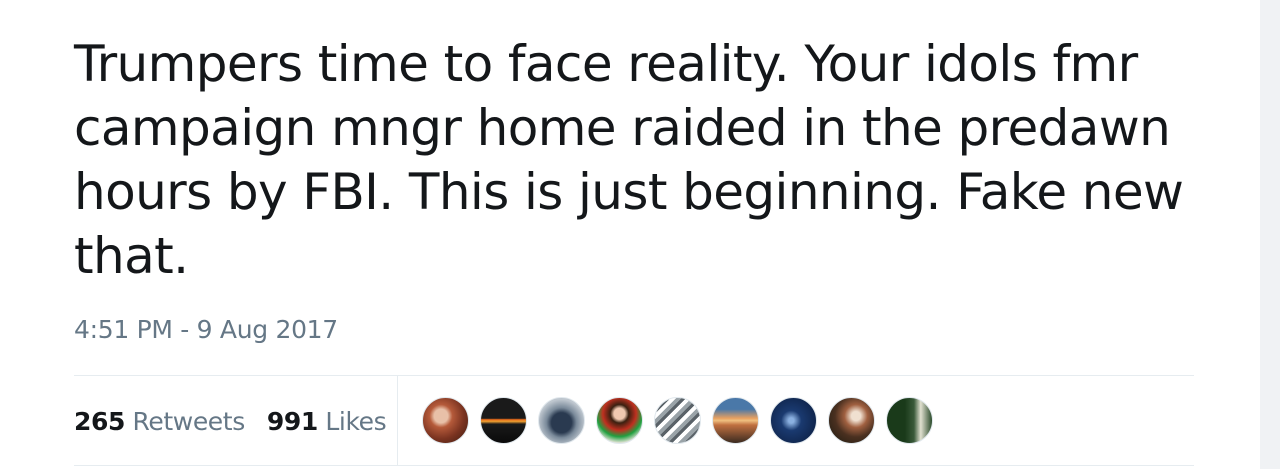  What do you see at coordinates (356, 421) in the screenshot?
I see `likes-label: Likes` at bounding box center [356, 421].